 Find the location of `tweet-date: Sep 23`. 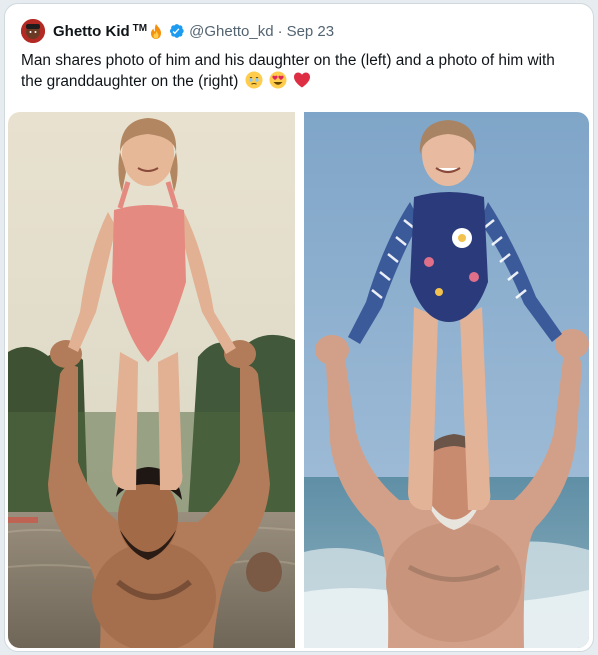

tweet-date: Sep 23 is located at coordinates (311, 31).